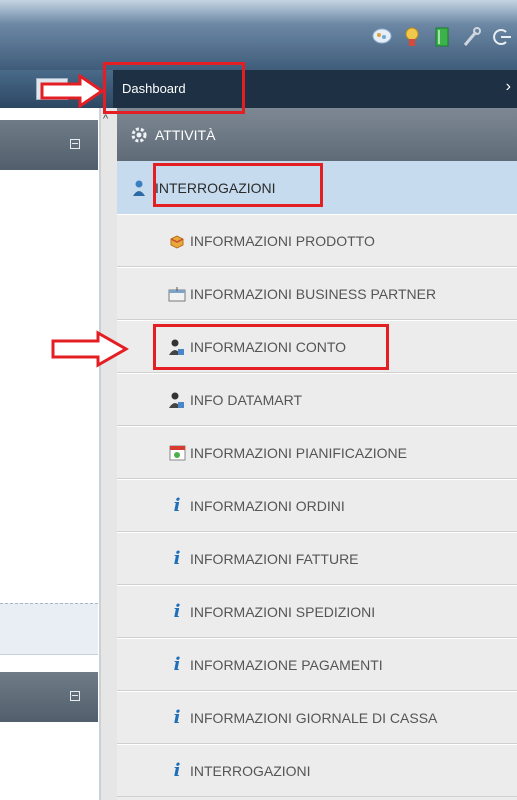 The height and width of the screenshot is (800, 517). I want to click on book-icon, so click(442, 37).